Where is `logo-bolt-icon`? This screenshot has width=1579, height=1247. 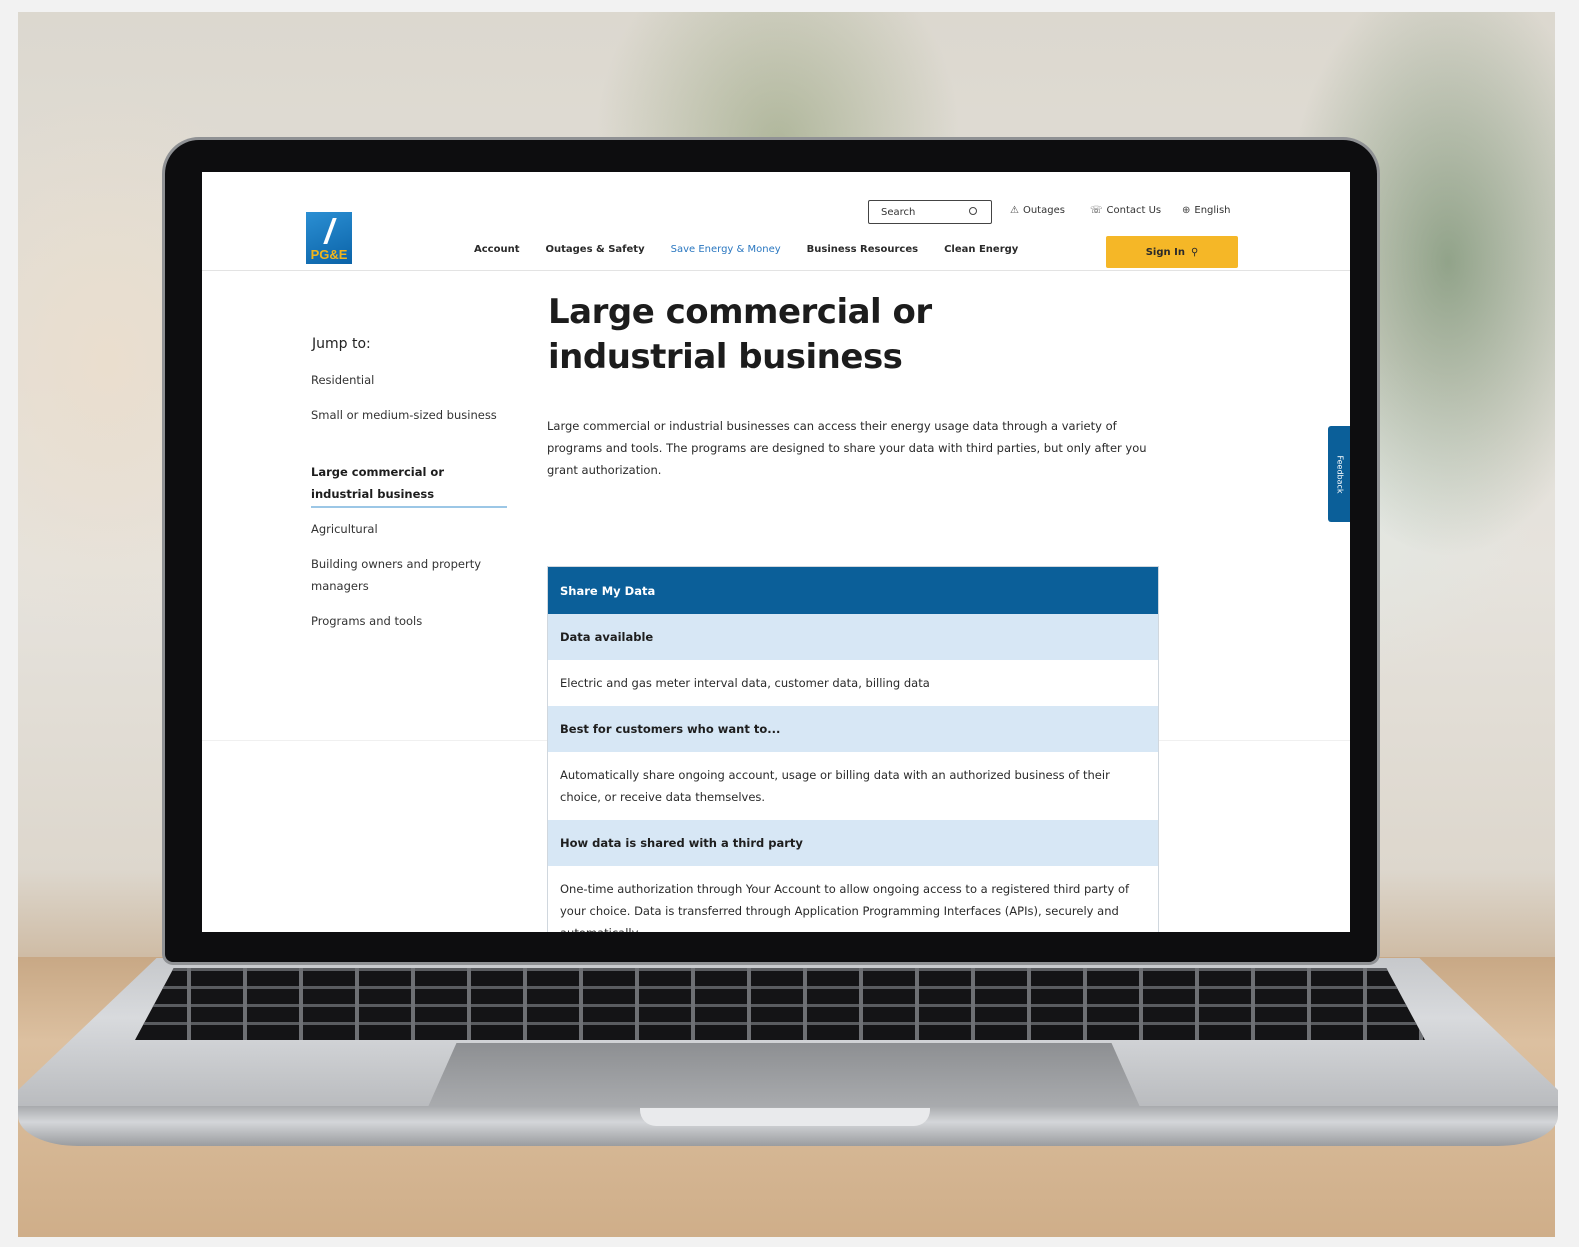
logo-bolt-icon is located at coordinates (330, 231).